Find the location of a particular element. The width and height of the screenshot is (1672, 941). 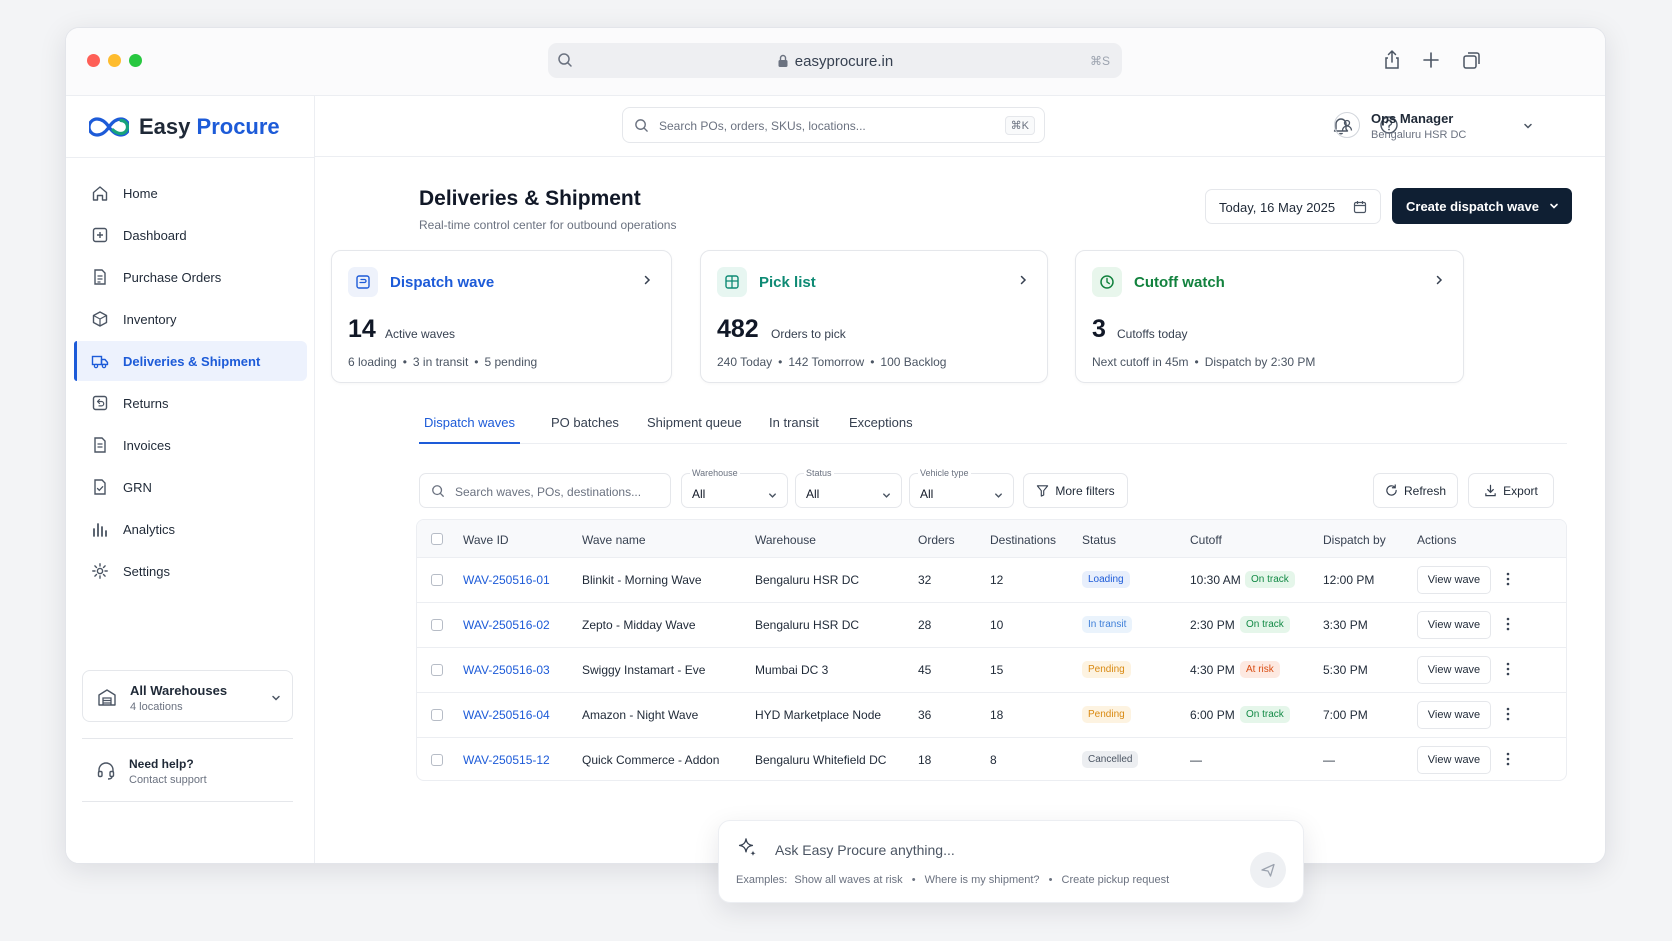

status-badge: Pending is located at coordinates (1106, 714).